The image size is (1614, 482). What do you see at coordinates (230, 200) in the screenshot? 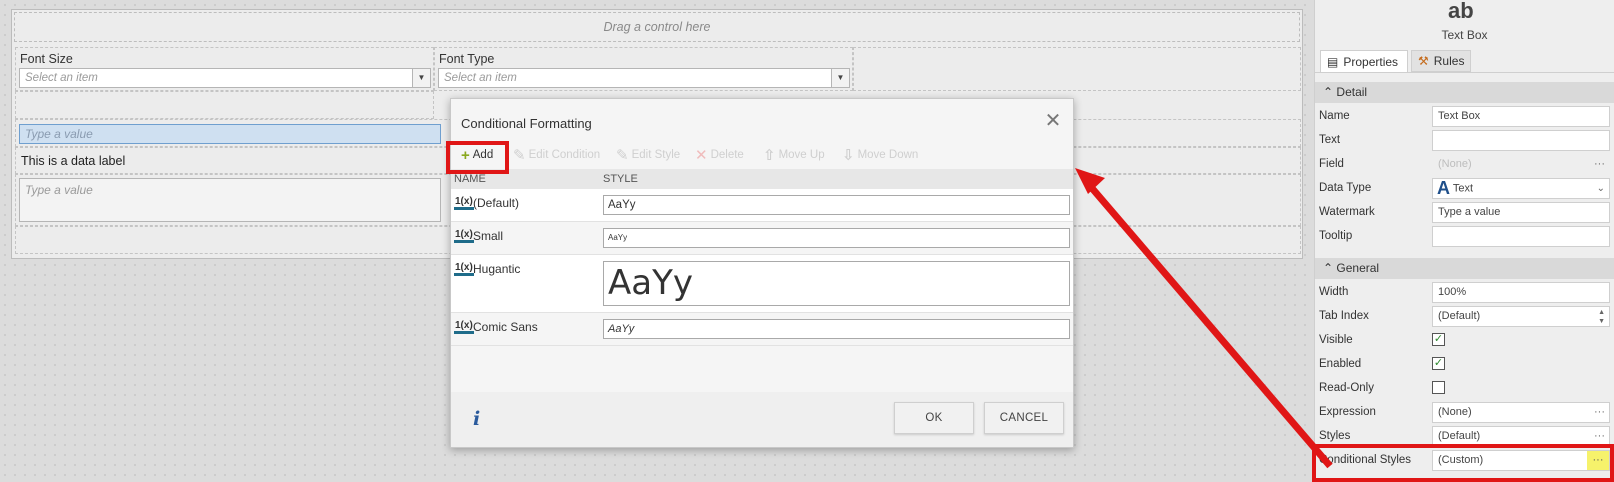
I see `text-area: Type a value` at bounding box center [230, 200].